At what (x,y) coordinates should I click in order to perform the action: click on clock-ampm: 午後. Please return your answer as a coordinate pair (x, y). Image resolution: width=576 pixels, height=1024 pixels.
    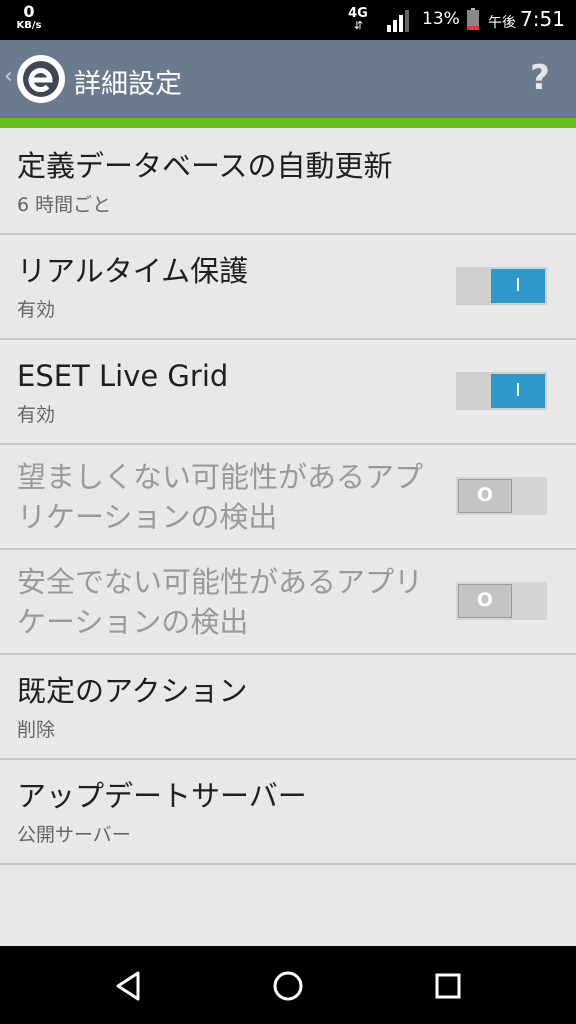
    Looking at the image, I should click on (502, 23).